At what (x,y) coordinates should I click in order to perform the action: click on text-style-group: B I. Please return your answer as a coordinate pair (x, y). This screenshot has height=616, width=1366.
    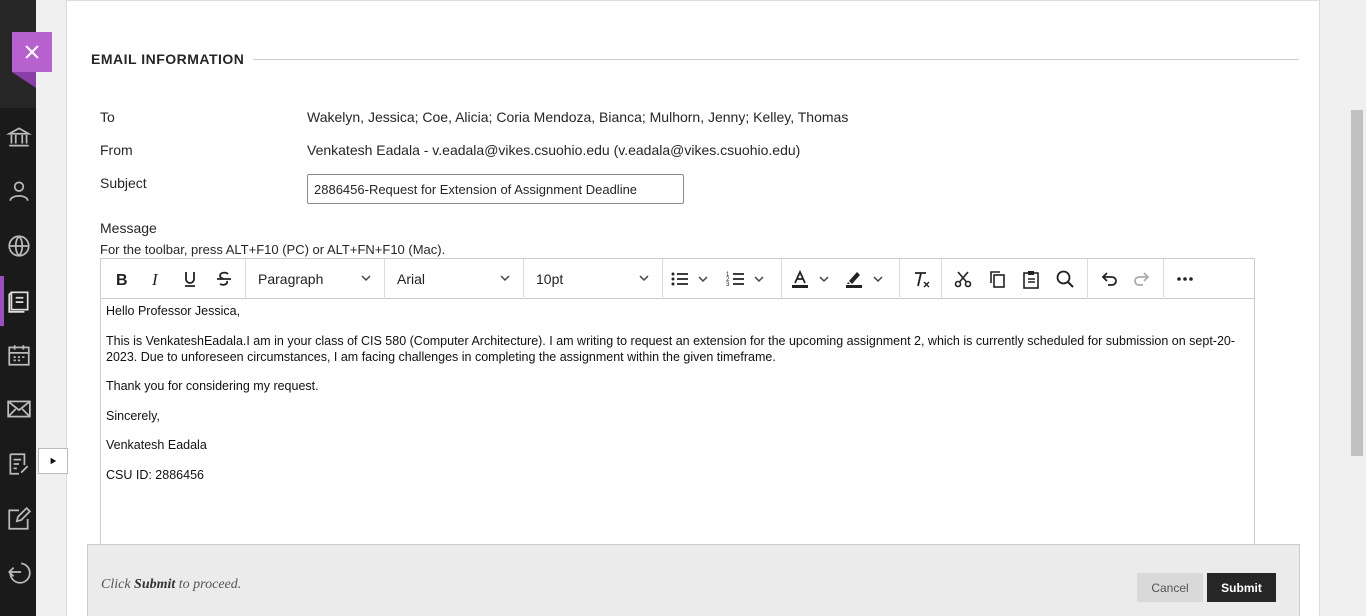
    Looking at the image, I should click on (173, 278).